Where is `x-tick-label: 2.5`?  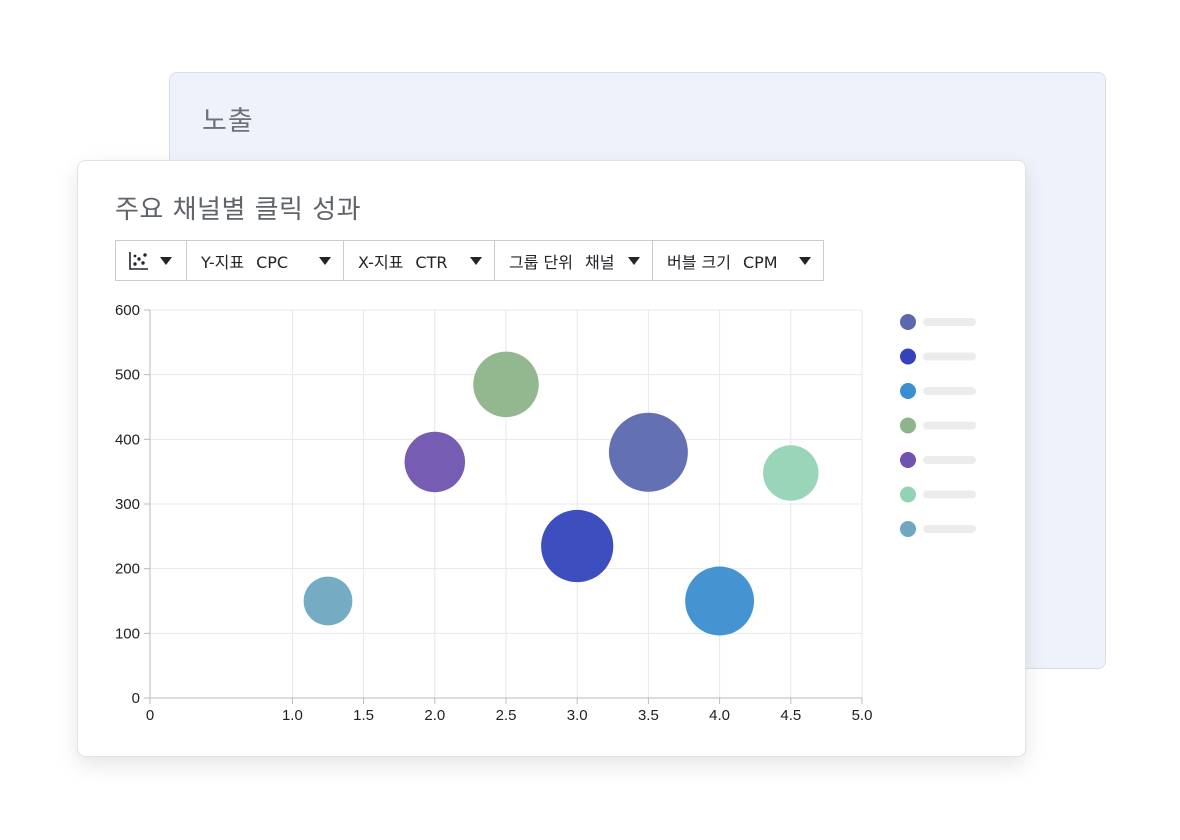
x-tick-label: 2.5 is located at coordinates (506, 715).